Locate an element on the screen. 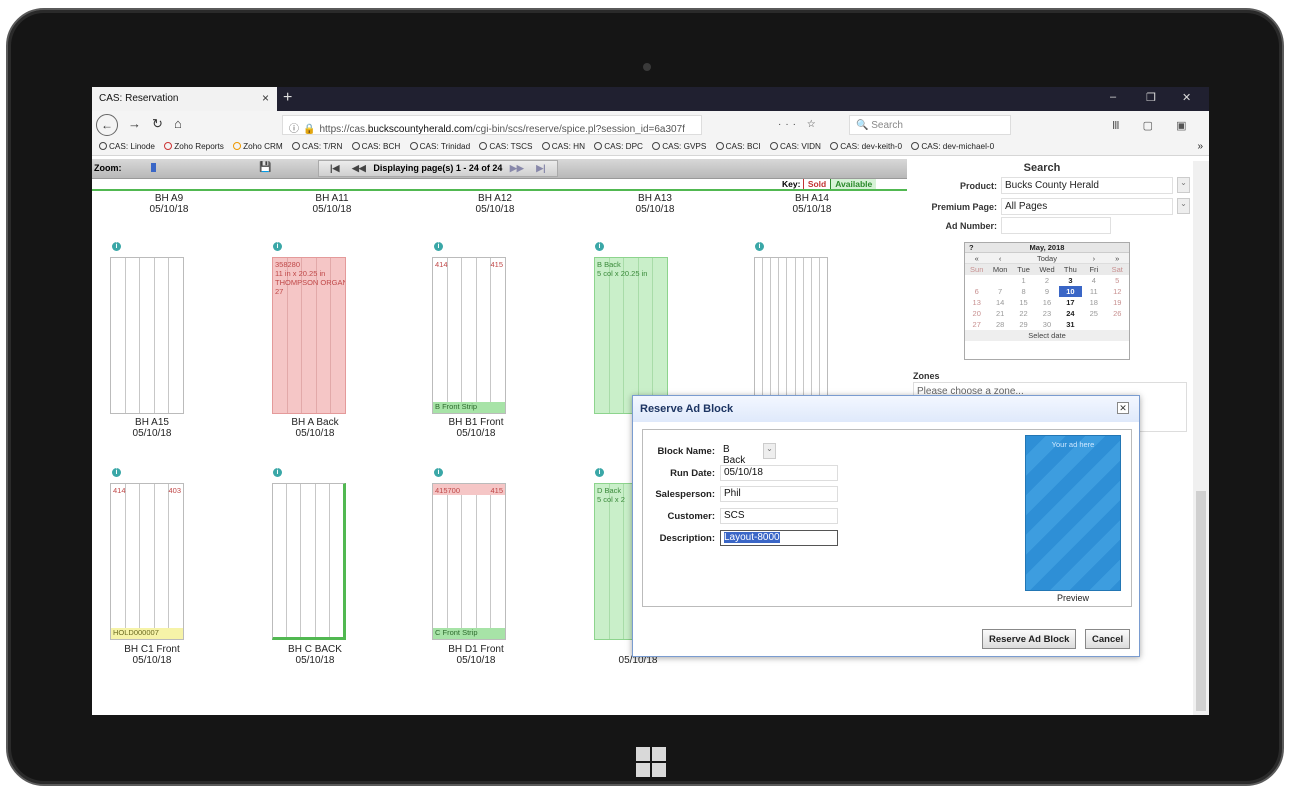  bookmark-item: CAS: Linode is located at coordinates (127, 146).